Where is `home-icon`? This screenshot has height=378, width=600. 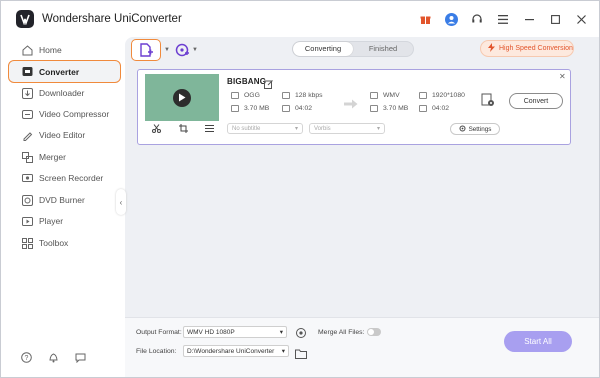 home-icon is located at coordinates (27, 50).